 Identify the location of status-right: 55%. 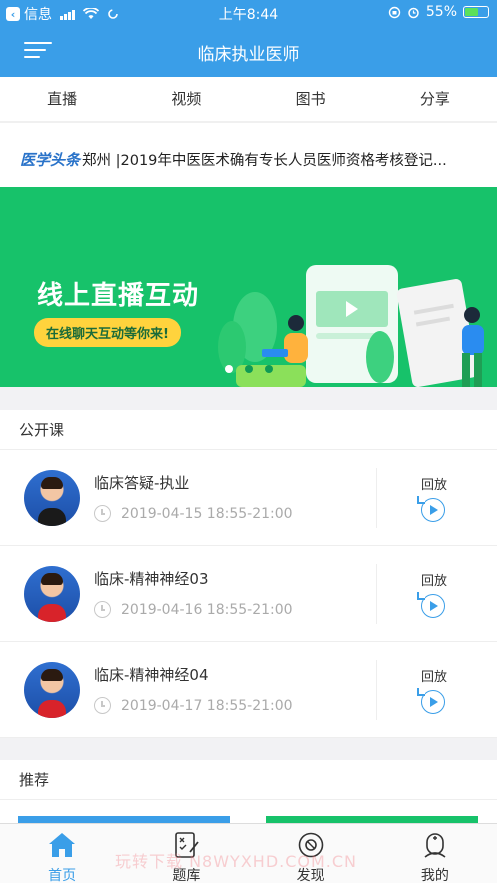
(438, 12).